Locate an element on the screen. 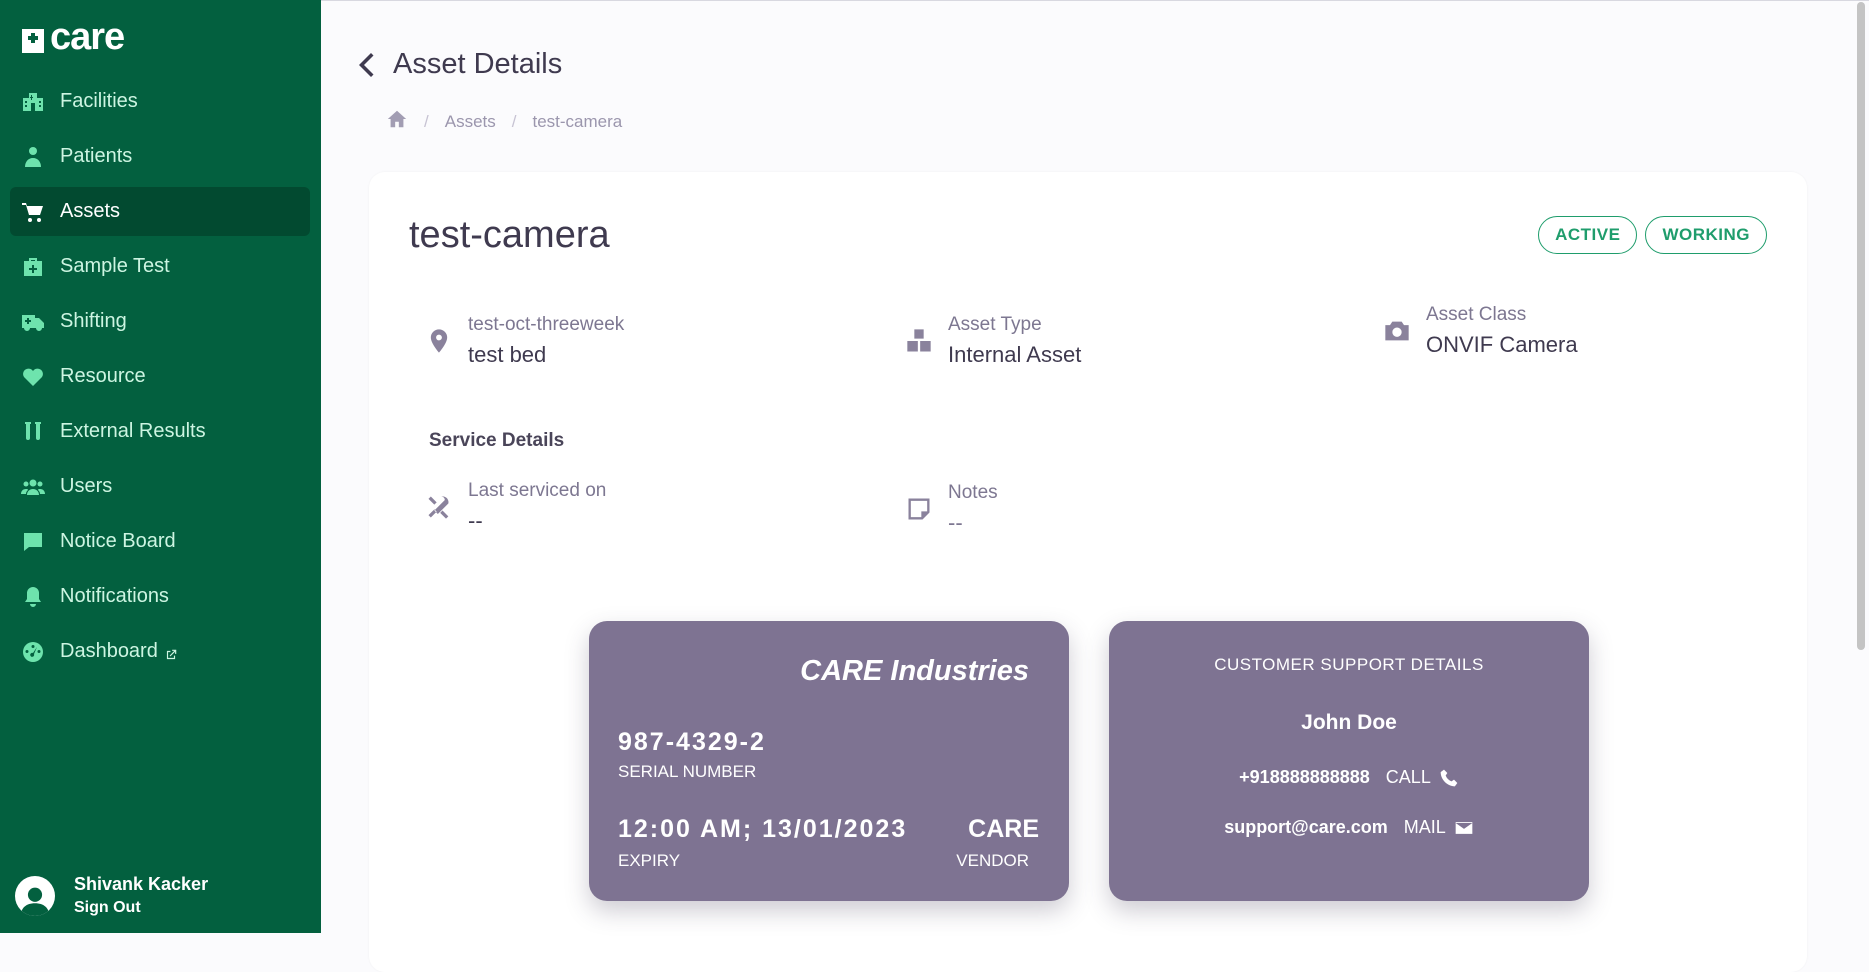 Image resolution: width=1869 pixels, height=972 pixels. care-logo: care is located at coordinates (73, 37).